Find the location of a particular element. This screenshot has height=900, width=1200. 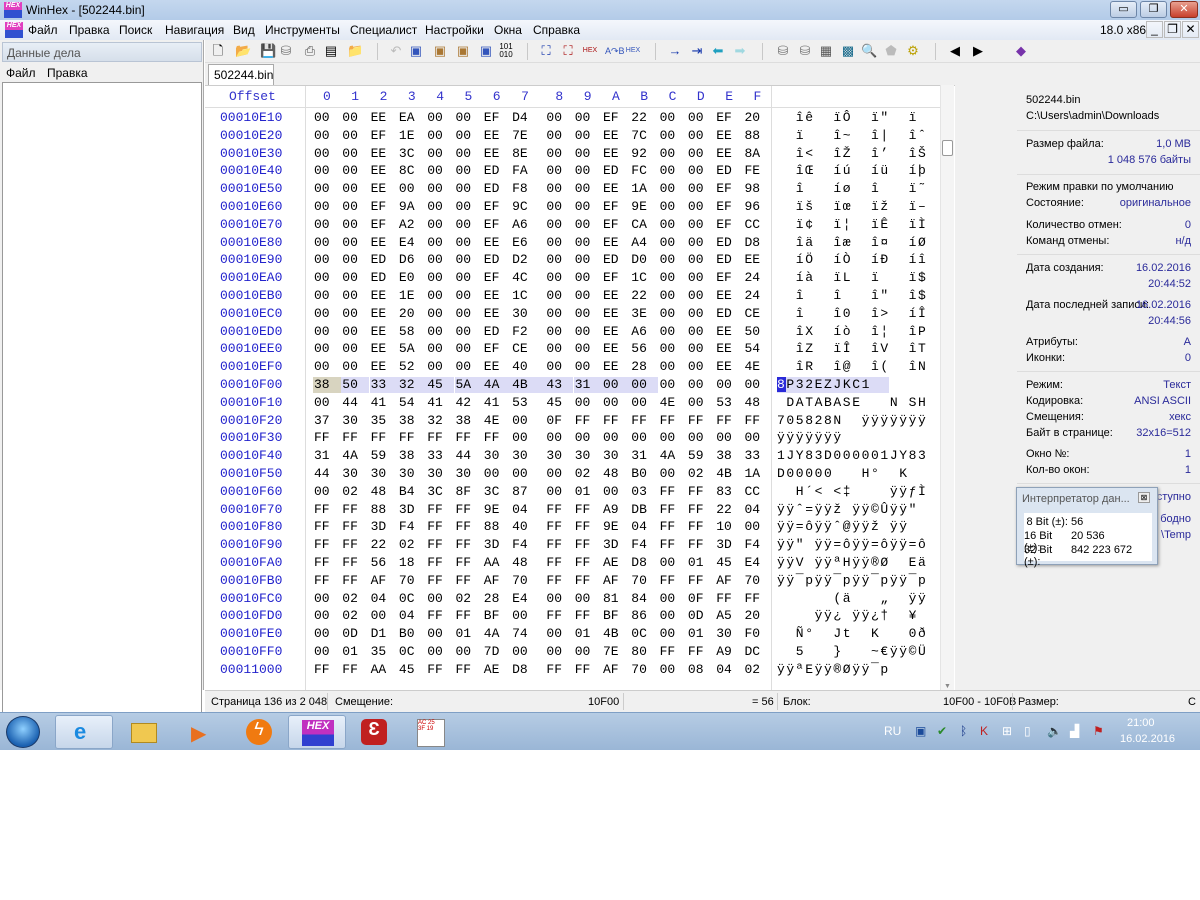

text-column: î íø î ï˜ is located at coordinates (852, 189).